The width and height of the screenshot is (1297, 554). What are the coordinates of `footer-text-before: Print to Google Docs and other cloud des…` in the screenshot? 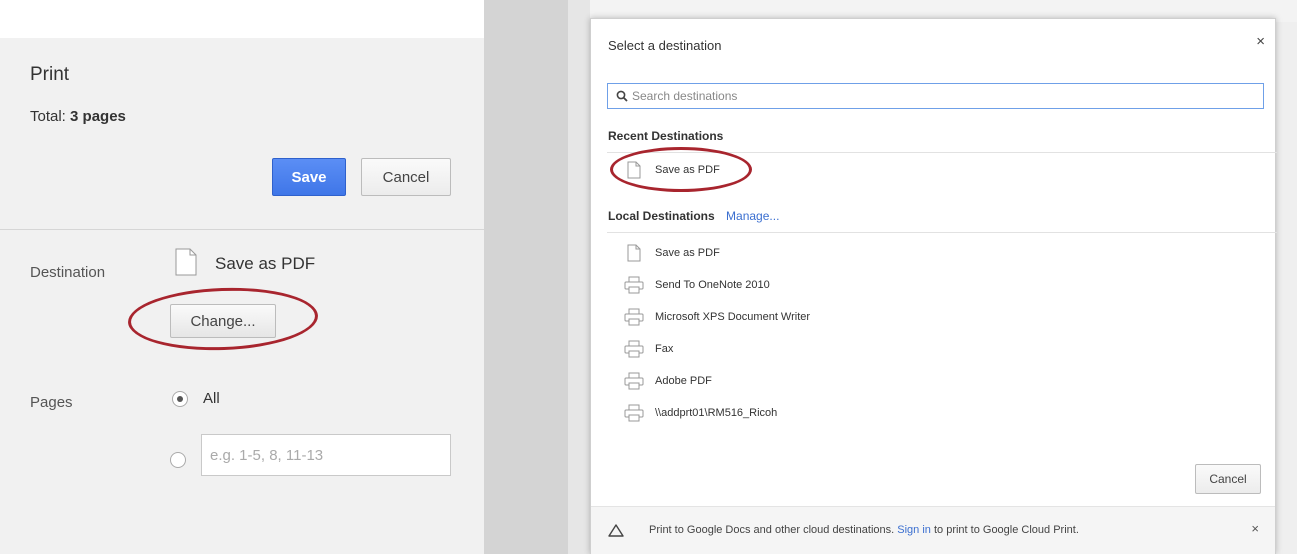 It's located at (772, 530).